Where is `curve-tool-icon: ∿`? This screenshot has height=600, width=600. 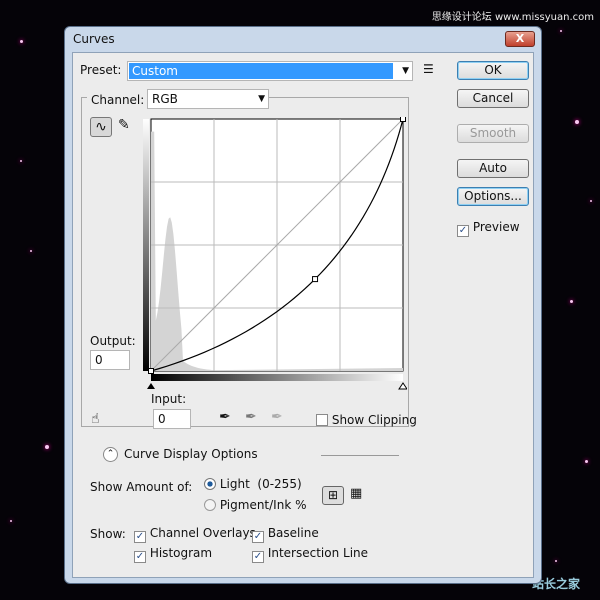
curve-tool-icon: ∿ is located at coordinates (101, 127).